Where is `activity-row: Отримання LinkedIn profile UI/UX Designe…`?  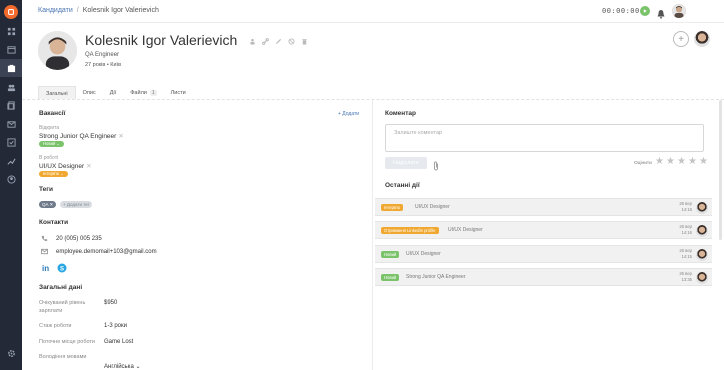 activity-row: Отримання LinkedIn profile UI/UX Designe… is located at coordinates (543, 230).